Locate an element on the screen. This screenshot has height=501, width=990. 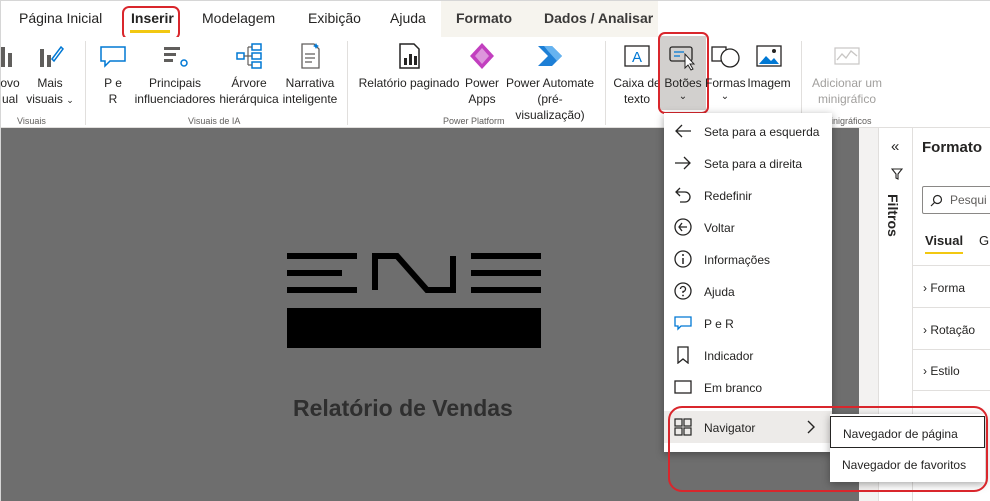
qa-button: P e R is located at coordinates (113, 74).